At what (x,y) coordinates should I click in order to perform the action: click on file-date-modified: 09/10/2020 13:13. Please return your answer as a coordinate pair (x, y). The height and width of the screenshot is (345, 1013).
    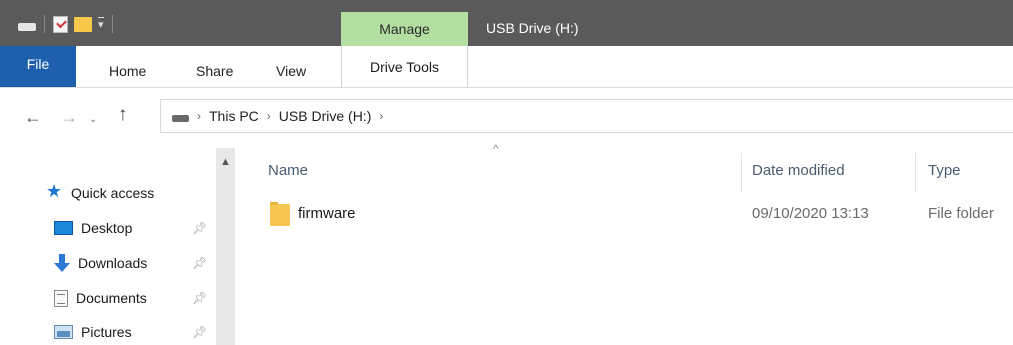
    Looking at the image, I should click on (810, 213).